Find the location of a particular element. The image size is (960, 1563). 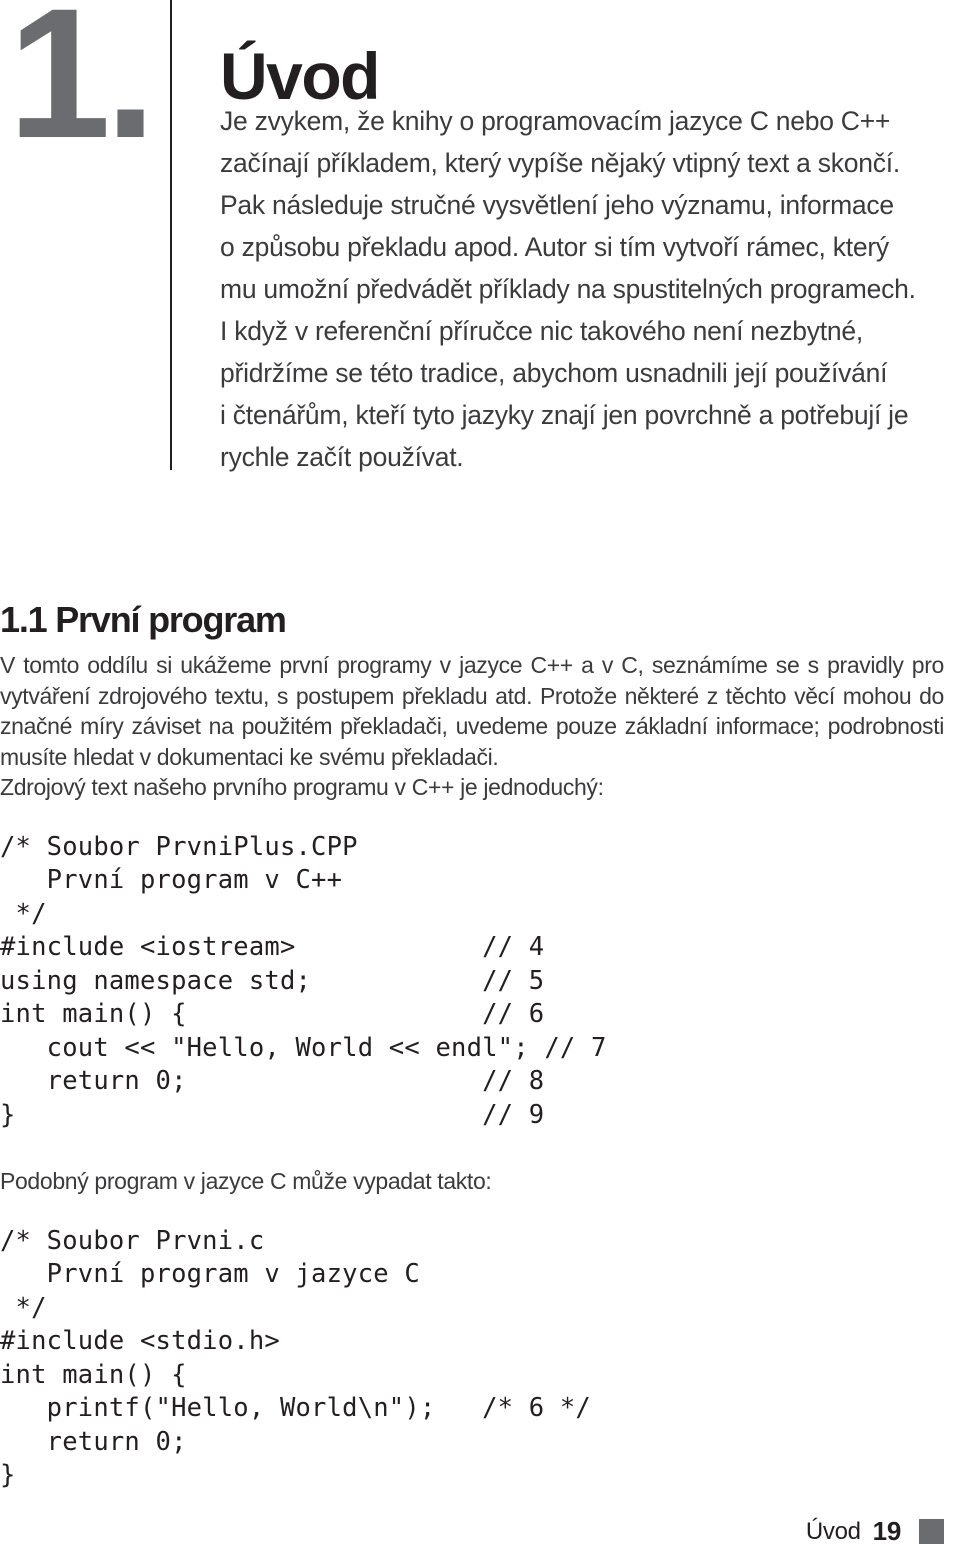

code-line: #include <stdio.h> is located at coordinates (140, 1341).